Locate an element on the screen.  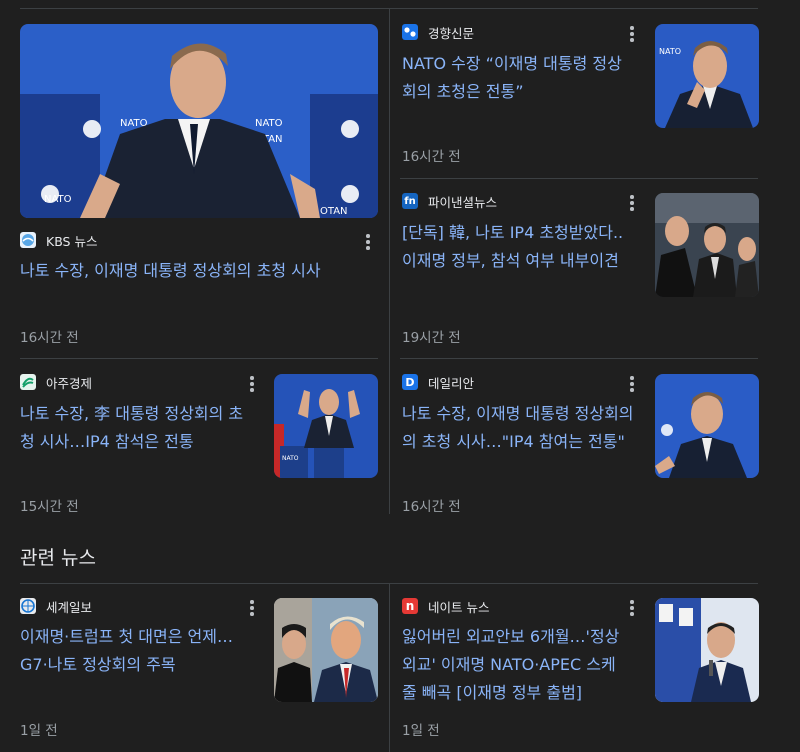
dailian-logo-icon: D is located at coordinates (410, 382).